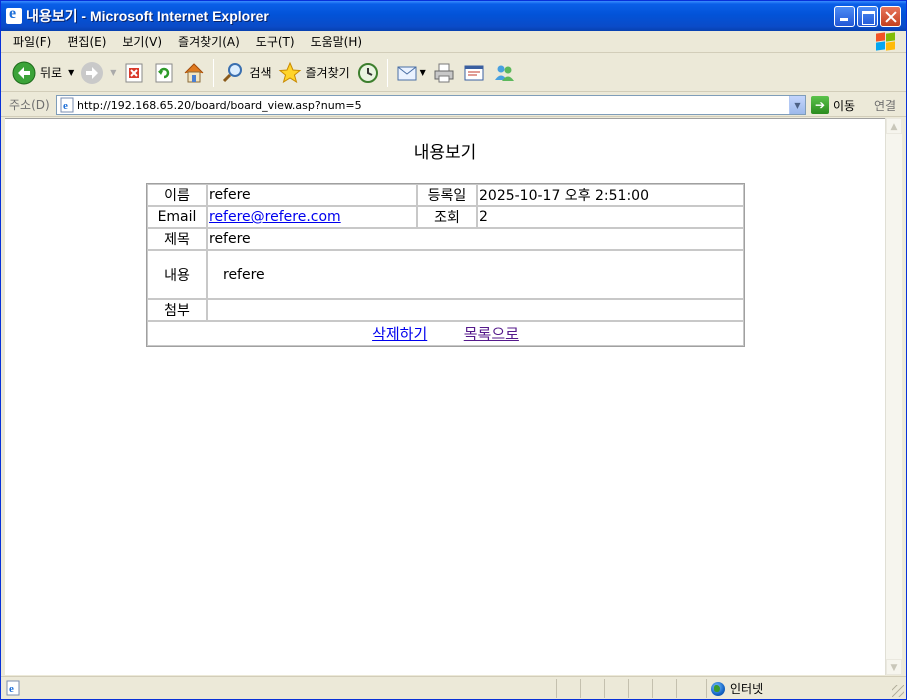 The height and width of the screenshot is (700, 907). Describe the element at coordinates (233, 73) in the screenshot. I see `search-icon` at that location.